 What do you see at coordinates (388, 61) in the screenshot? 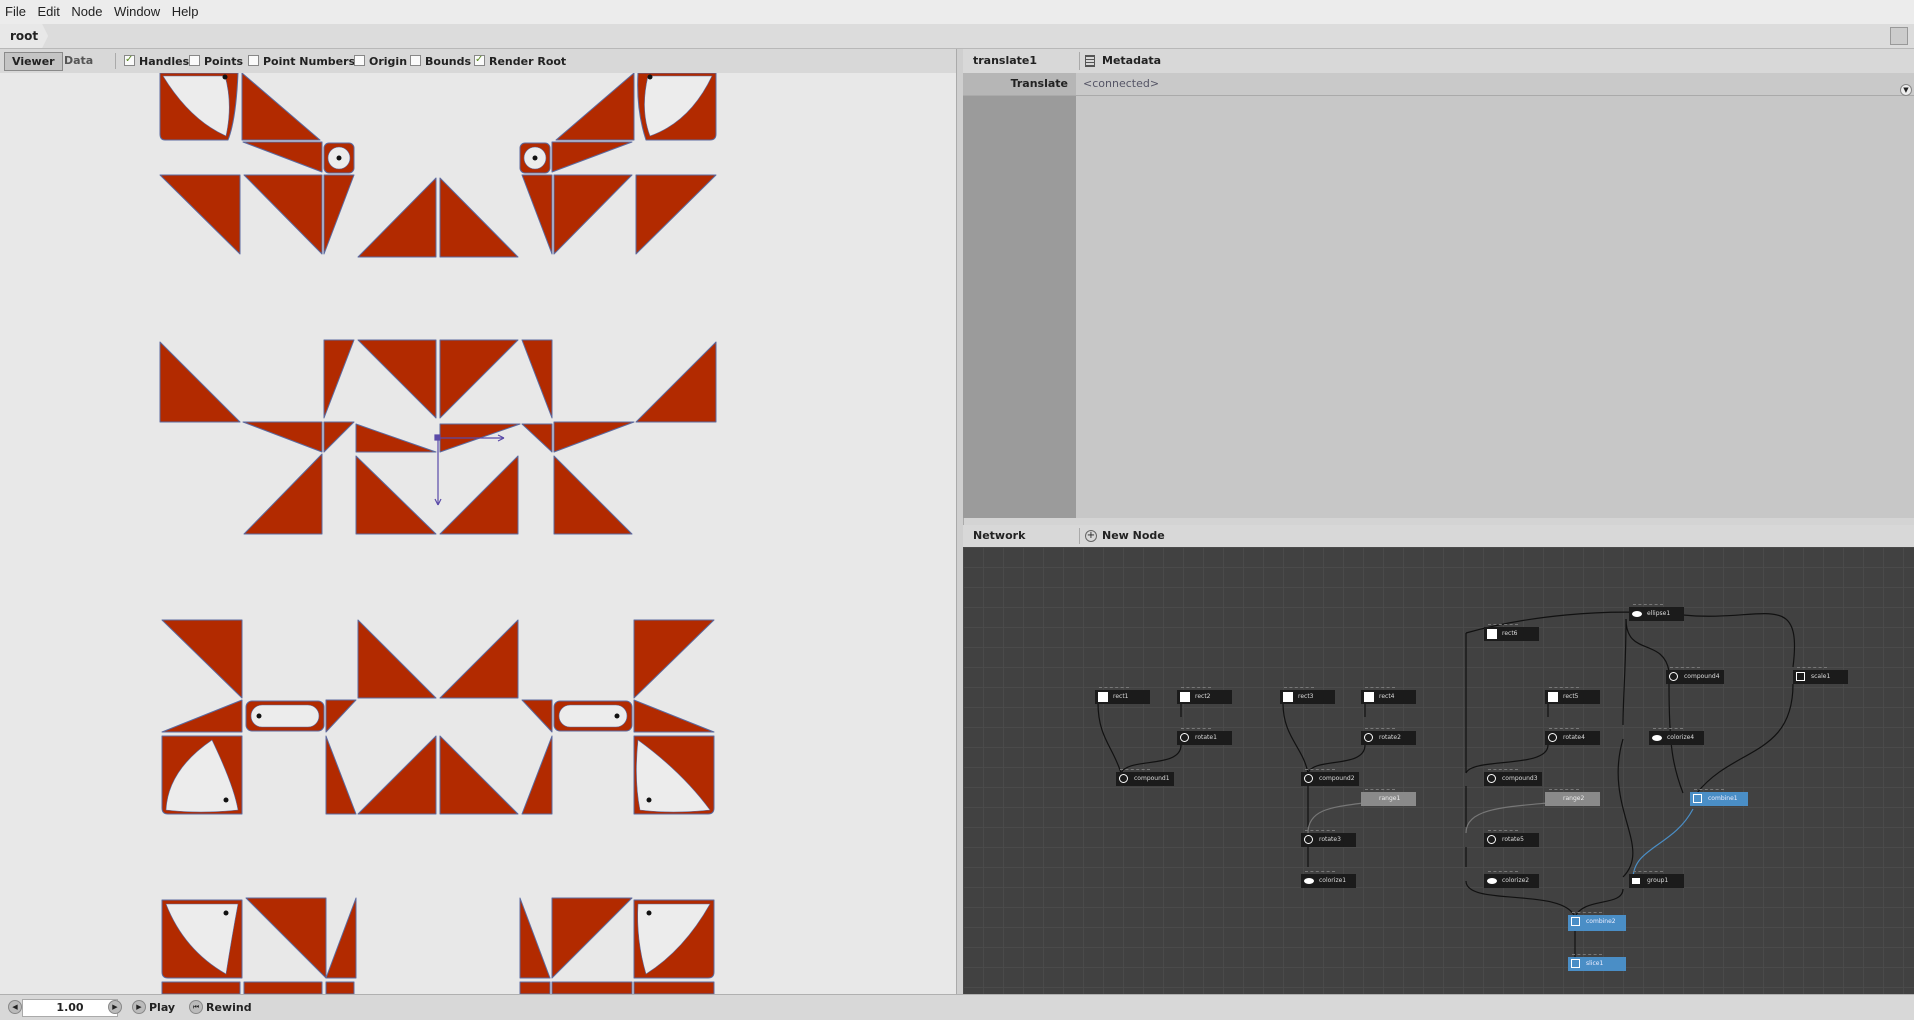
I see `option-label: Origin` at bounding box center [388, 61].